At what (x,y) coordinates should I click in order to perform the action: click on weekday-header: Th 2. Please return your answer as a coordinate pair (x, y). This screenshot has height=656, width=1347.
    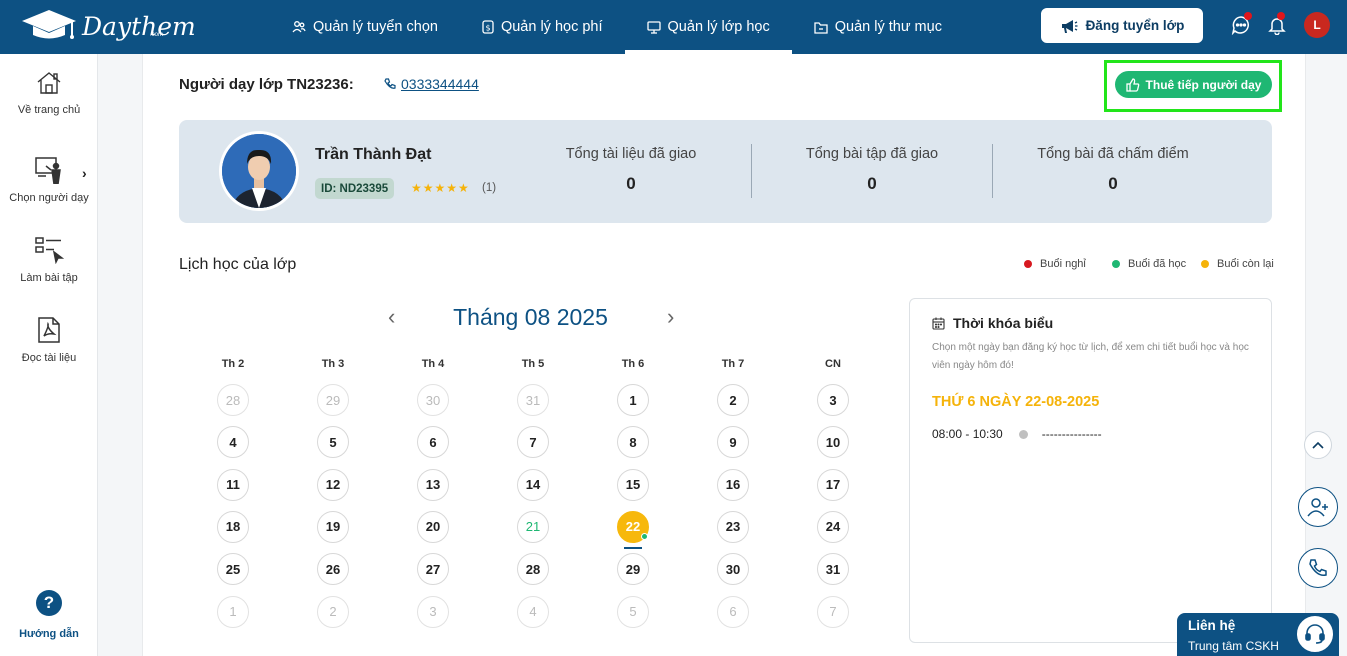
    Looking at the image, I should click on (233, 364).